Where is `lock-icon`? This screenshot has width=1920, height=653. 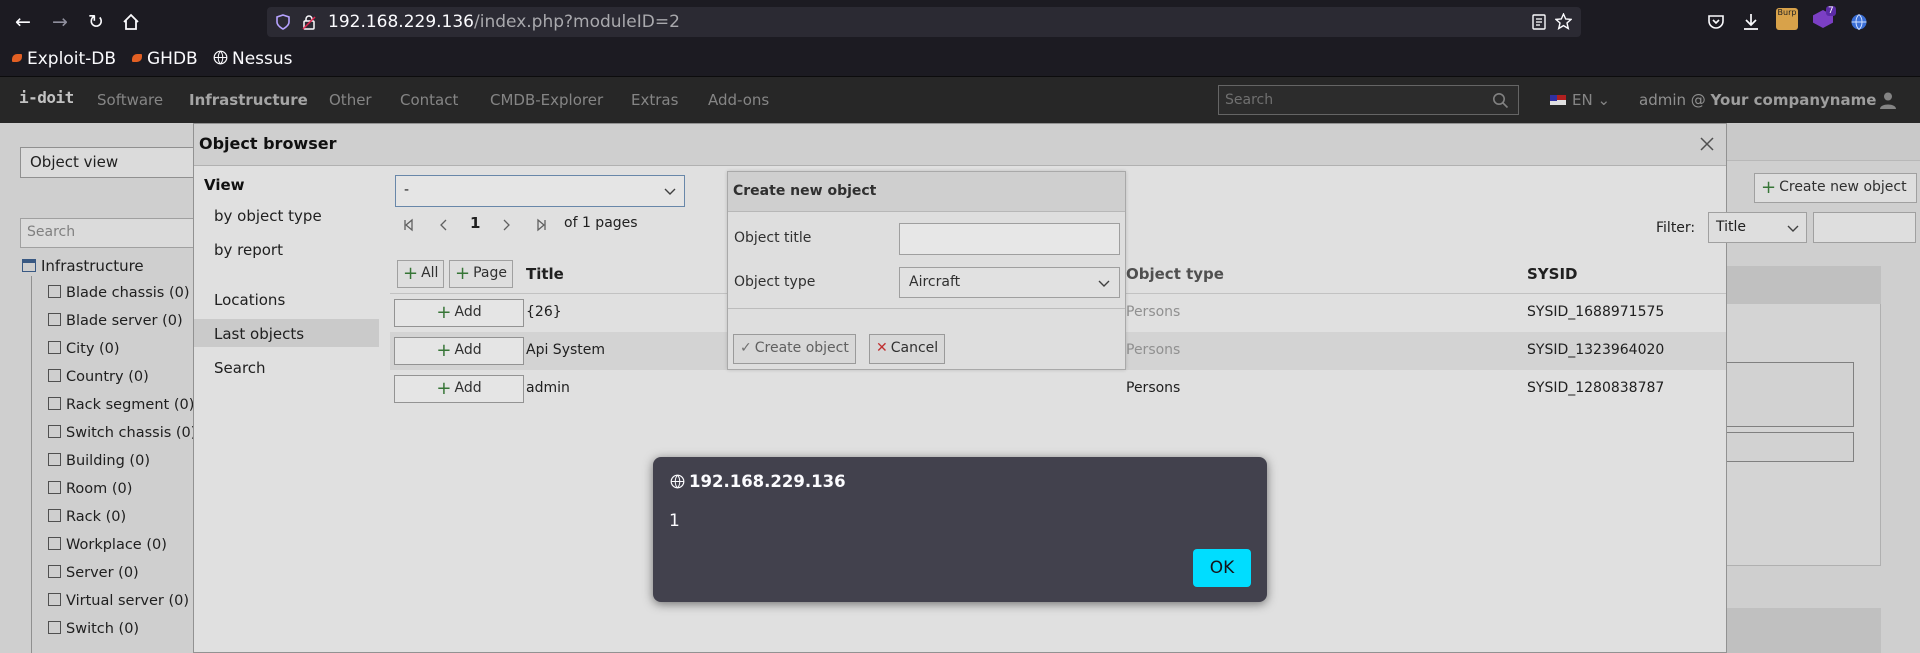
lock-icon is located at coordinates (309, 22).